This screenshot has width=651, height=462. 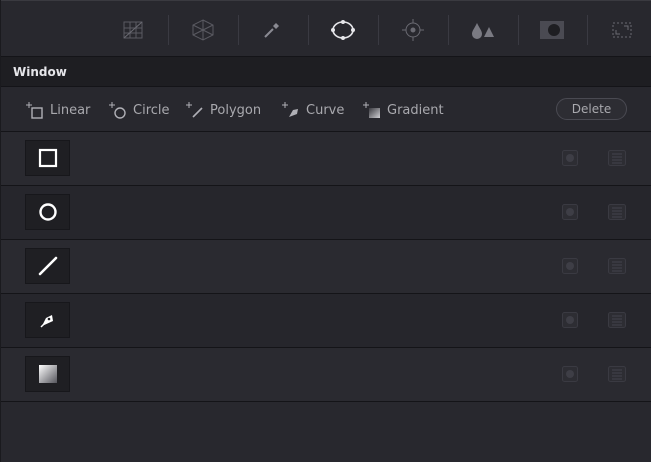 I want to click on window-row-circle, so click(x=326, y=213).